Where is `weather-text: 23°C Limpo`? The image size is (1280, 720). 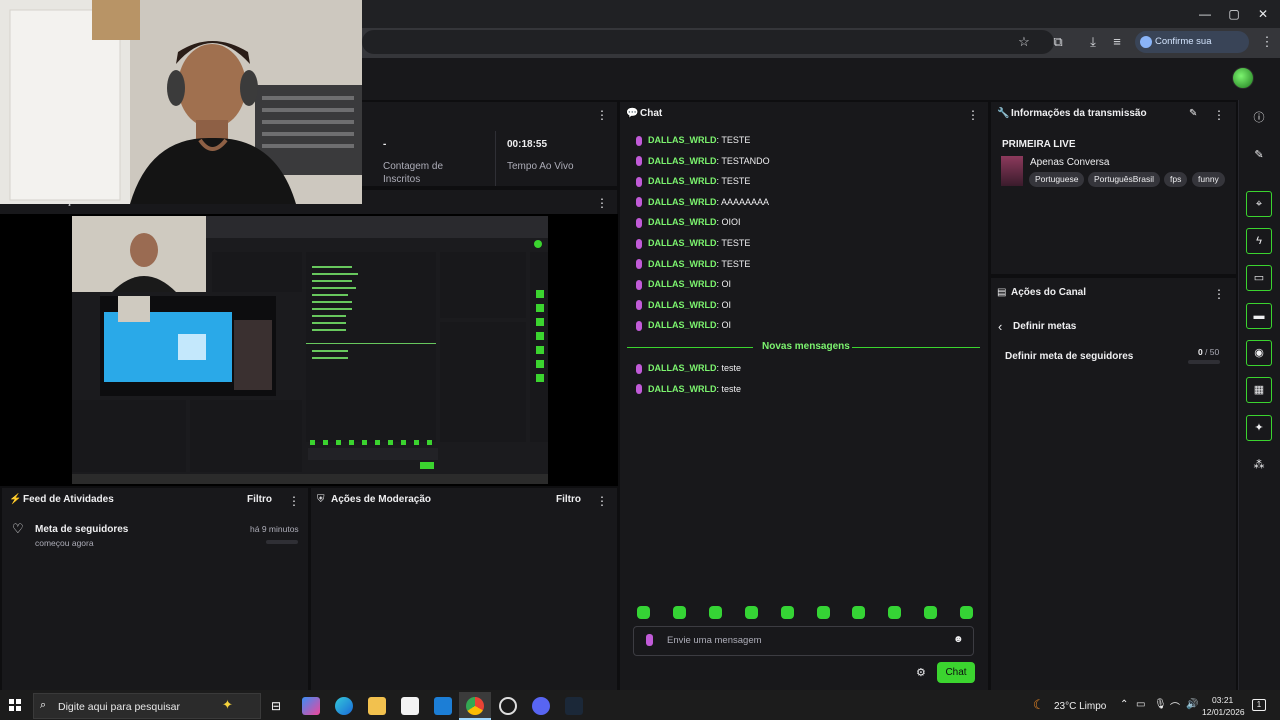
weather-text: 23°C Limpo is located at coordinates (1080, 706).